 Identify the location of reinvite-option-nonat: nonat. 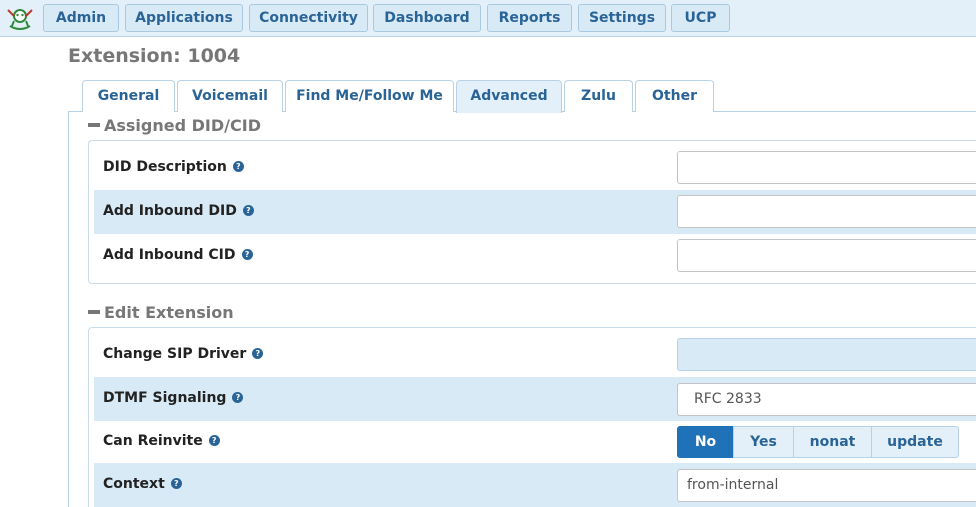
(832, 442).